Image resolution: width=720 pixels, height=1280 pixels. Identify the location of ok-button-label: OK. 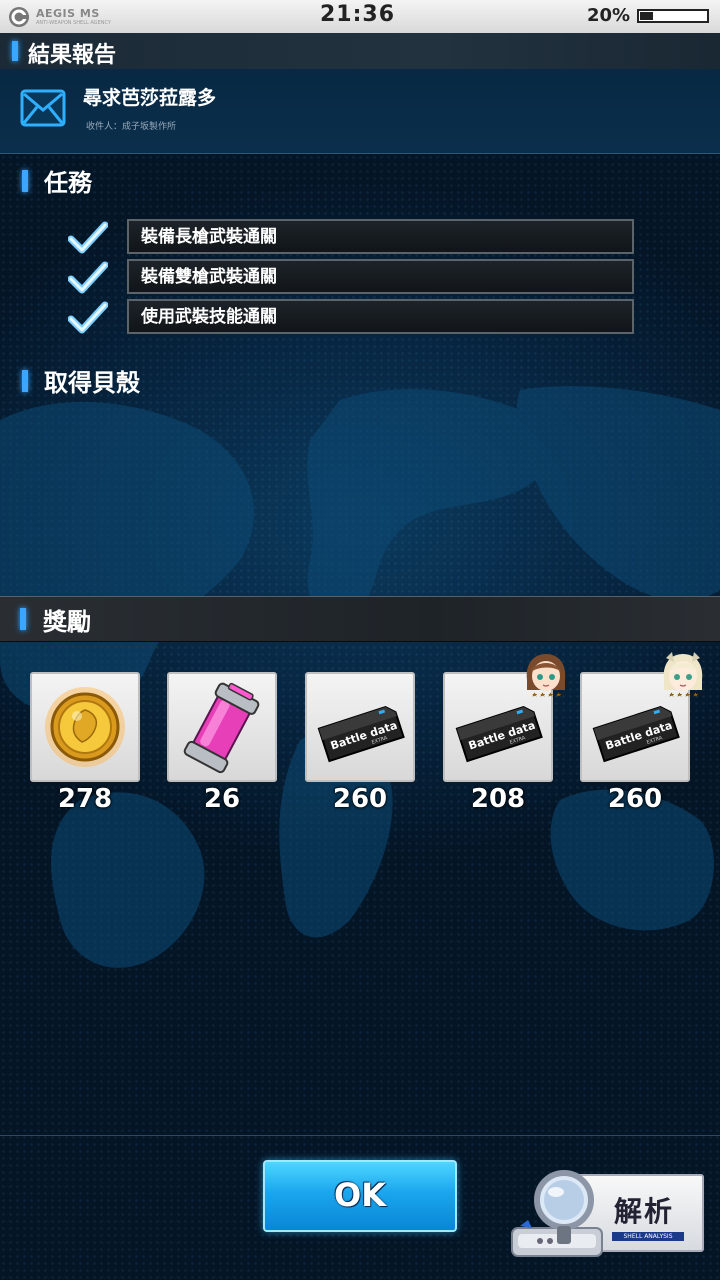
(360, 1195).